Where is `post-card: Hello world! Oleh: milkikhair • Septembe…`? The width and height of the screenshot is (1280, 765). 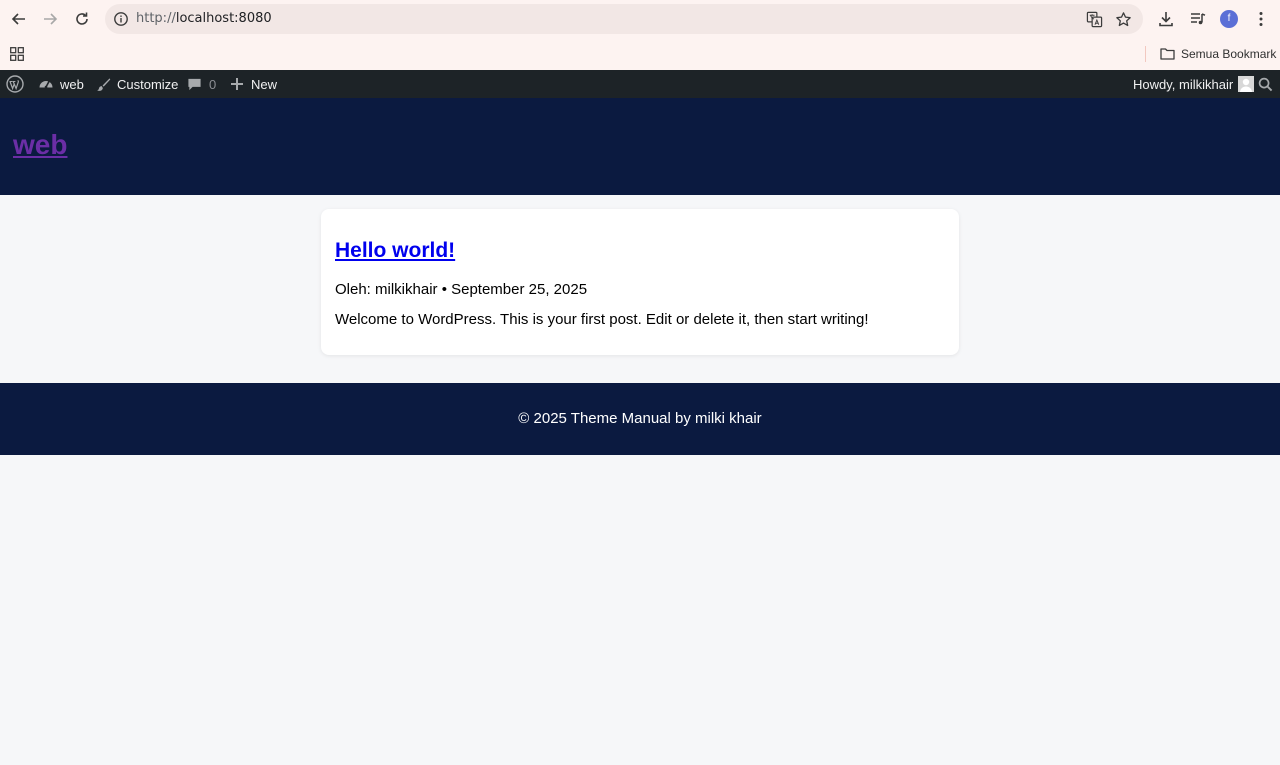 post-card: Hello world! Oleh: milkikhair • Septembe… is located at coordinates (640, 282).